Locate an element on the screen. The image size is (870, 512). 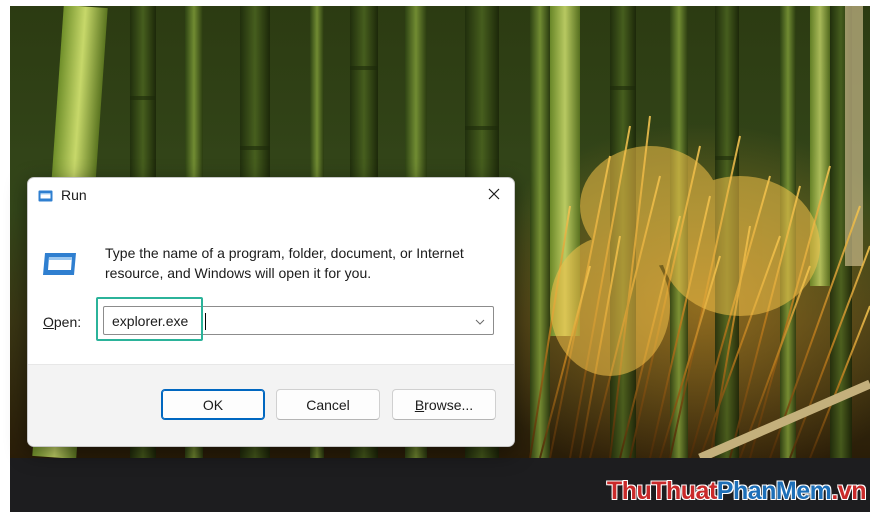
close-icon is located at coordinates (494, 196).